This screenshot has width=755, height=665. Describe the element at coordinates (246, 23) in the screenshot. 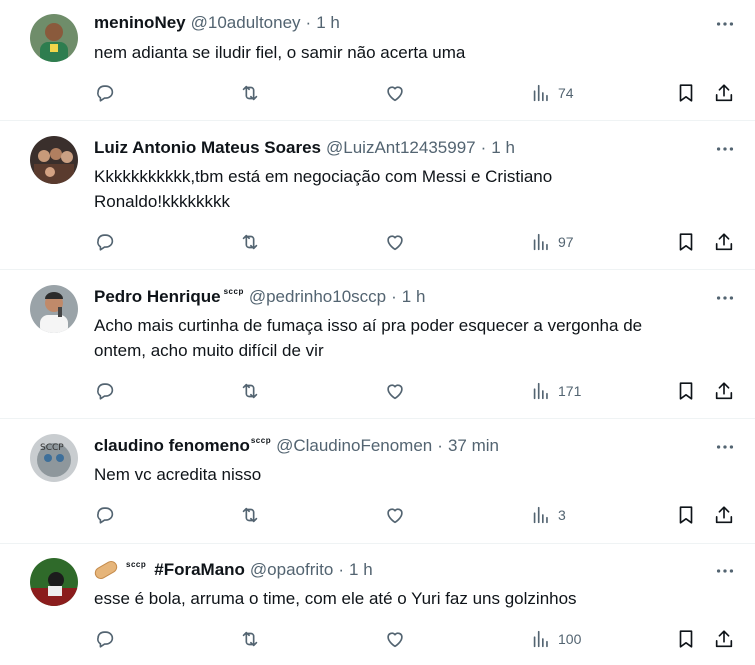

I see `author-handle: @10adultoney` at that location.